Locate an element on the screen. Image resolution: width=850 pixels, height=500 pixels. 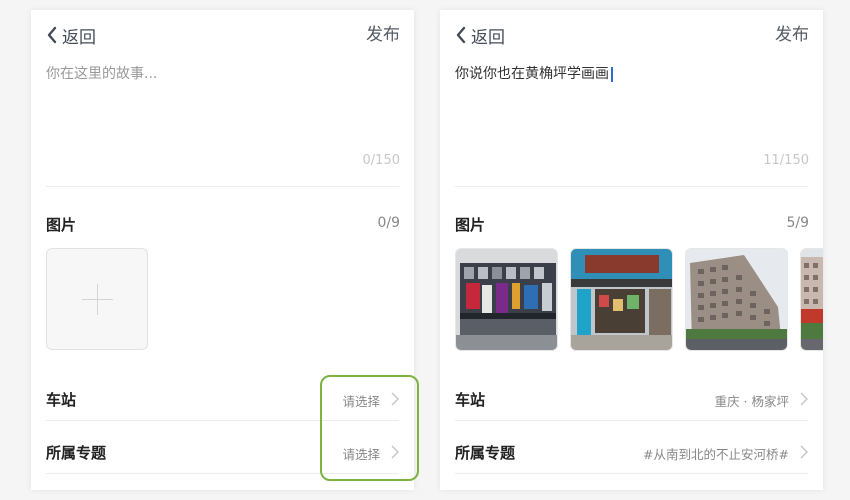
text-caret is located at coordinates (612, 74).